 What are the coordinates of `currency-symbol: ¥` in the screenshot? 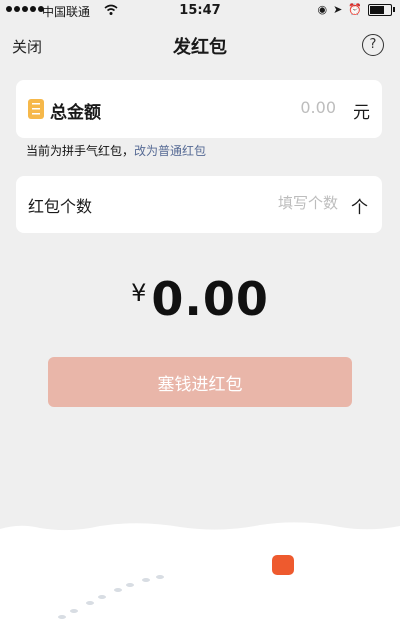 It's located at (139, 293).